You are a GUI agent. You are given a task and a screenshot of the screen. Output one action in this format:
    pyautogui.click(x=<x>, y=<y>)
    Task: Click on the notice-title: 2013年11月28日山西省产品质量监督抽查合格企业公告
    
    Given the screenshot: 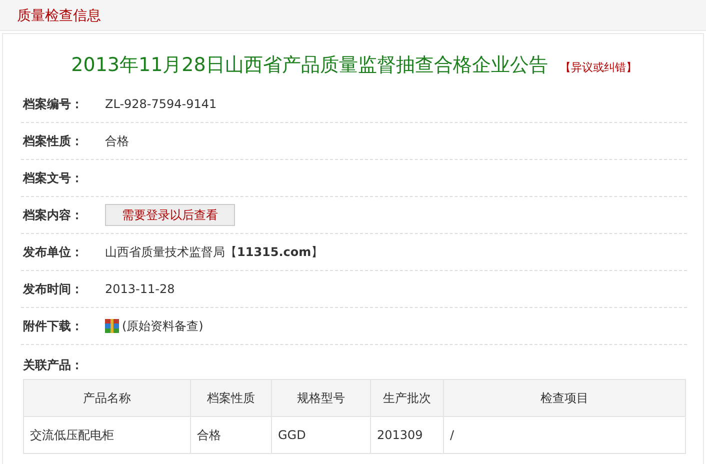 What is the action you would take?
    pyautogui.click(x=309, y=65)
    